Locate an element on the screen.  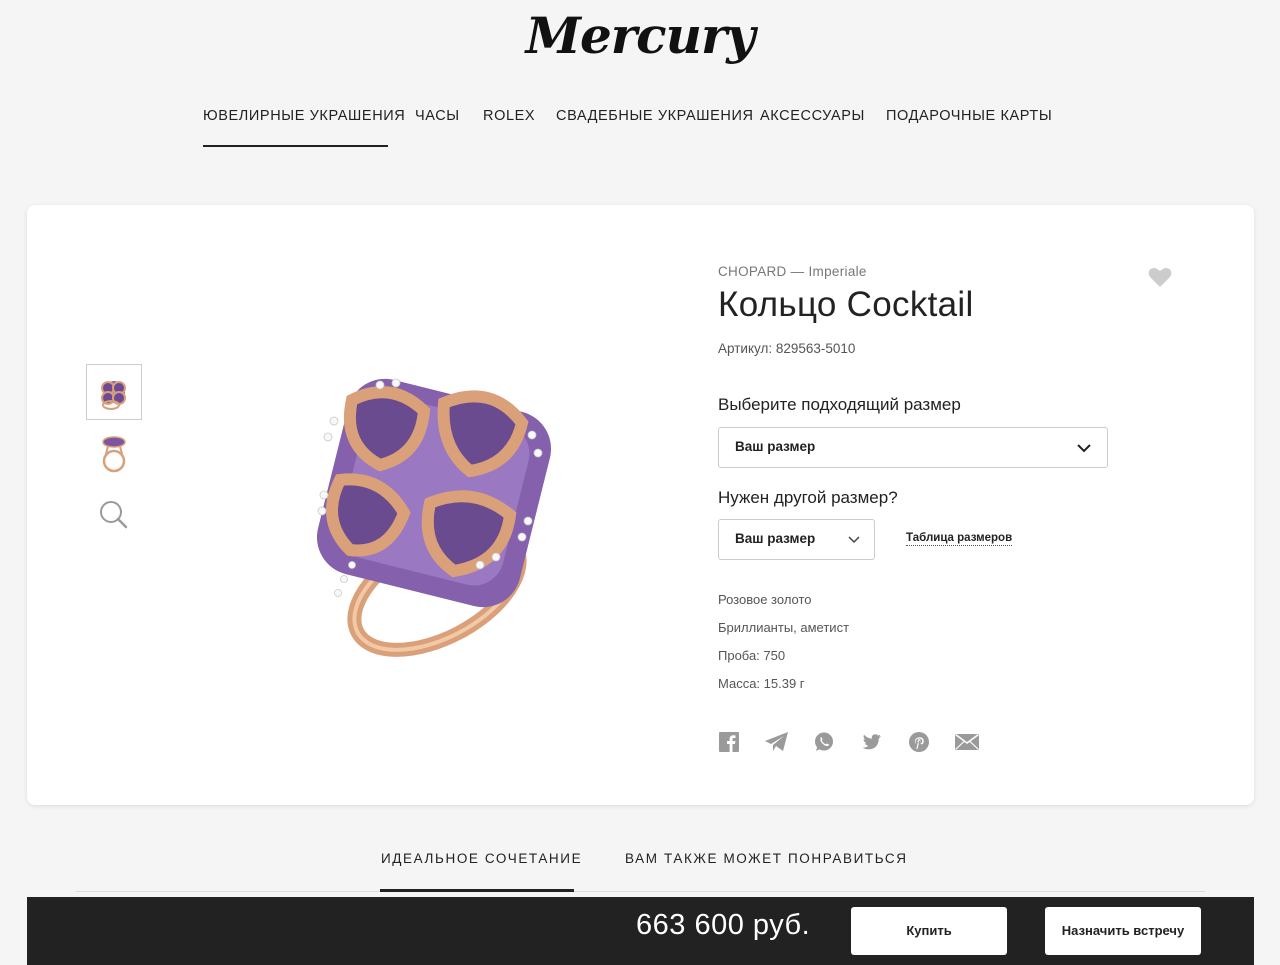
nav-item-jewelry: ЮВЕЛИРНЫЕ УКРАШЕНИЯ is located at coordinates (304, 116).